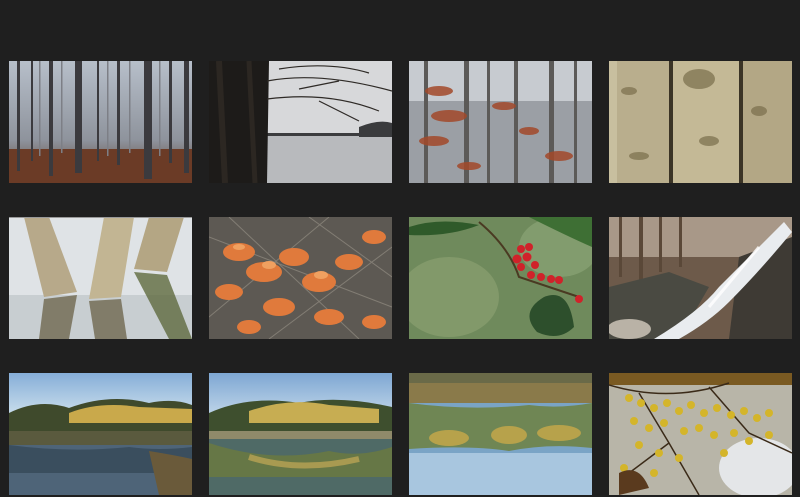 The height and width of the screenshot is (497, 800). I want to click on waterfall-image, so click(700, 278).